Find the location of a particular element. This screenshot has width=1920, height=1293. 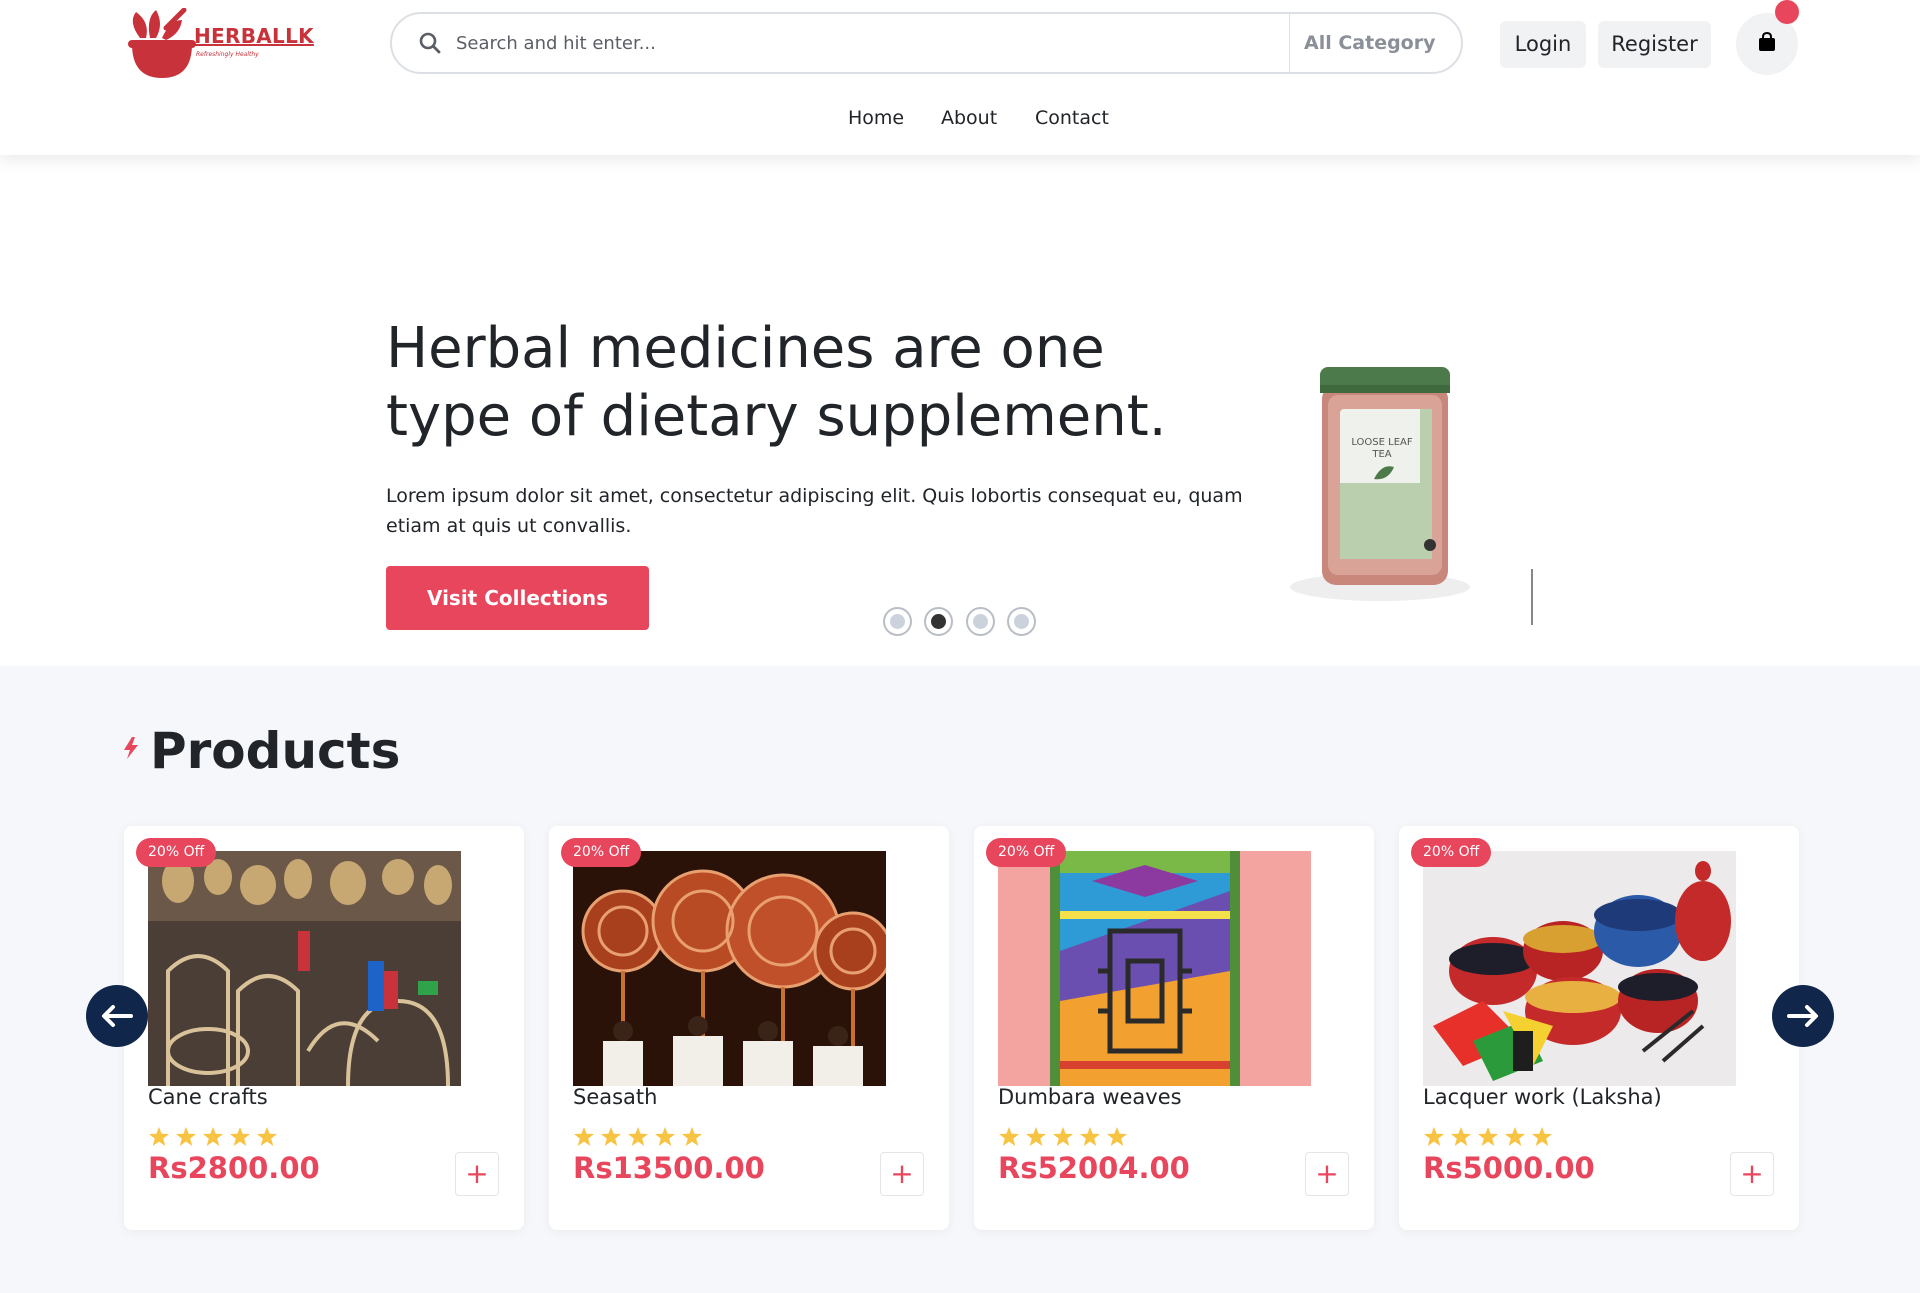

product-card: 20% Off Cane crafts Rs2800.00 + is located at coordinates (324, 1028).